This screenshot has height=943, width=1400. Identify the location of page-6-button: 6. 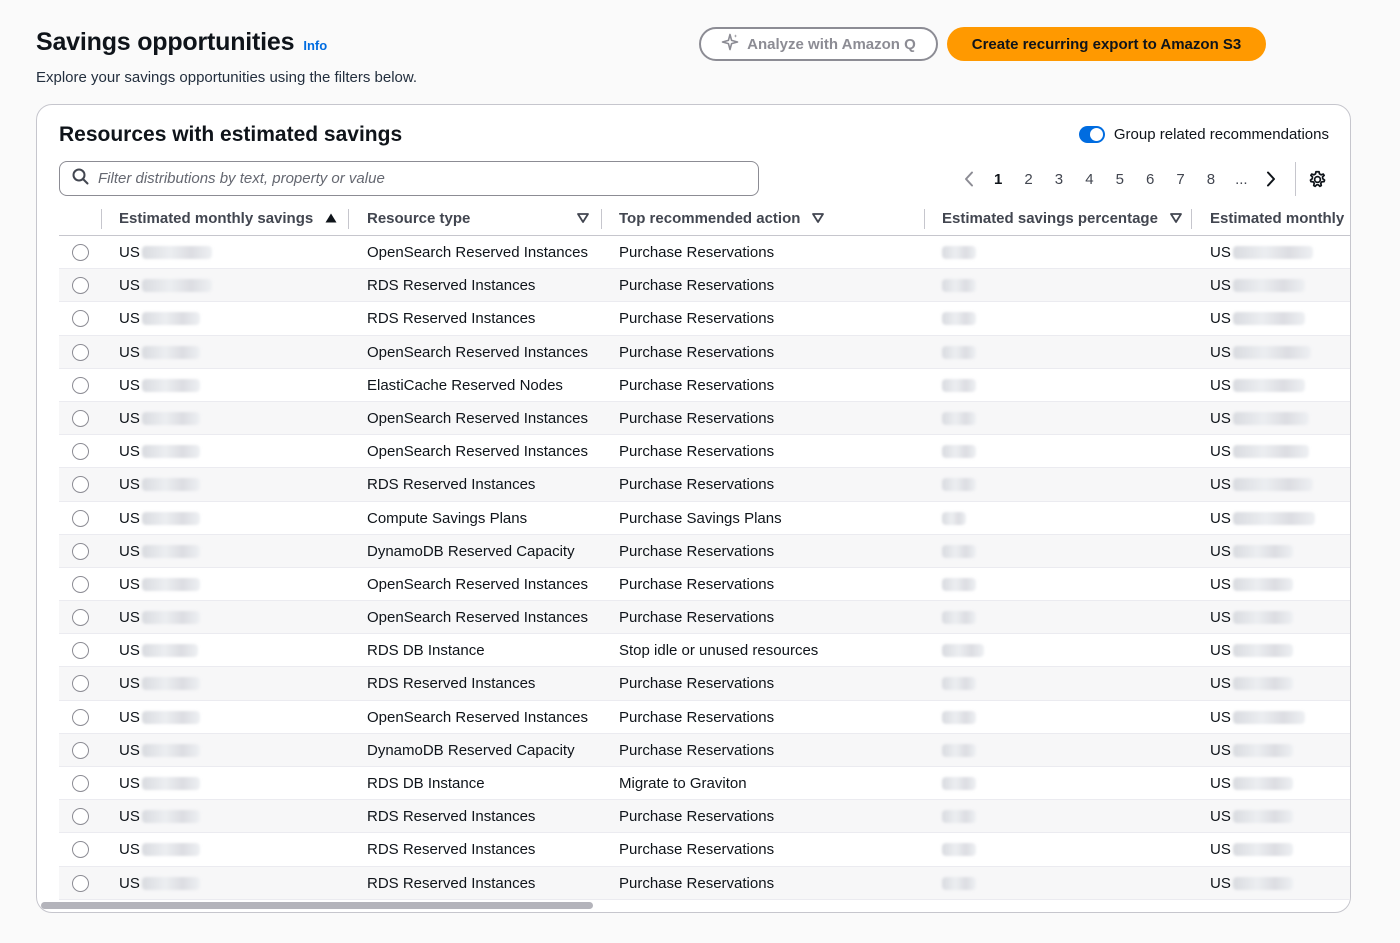
(1150, 179).